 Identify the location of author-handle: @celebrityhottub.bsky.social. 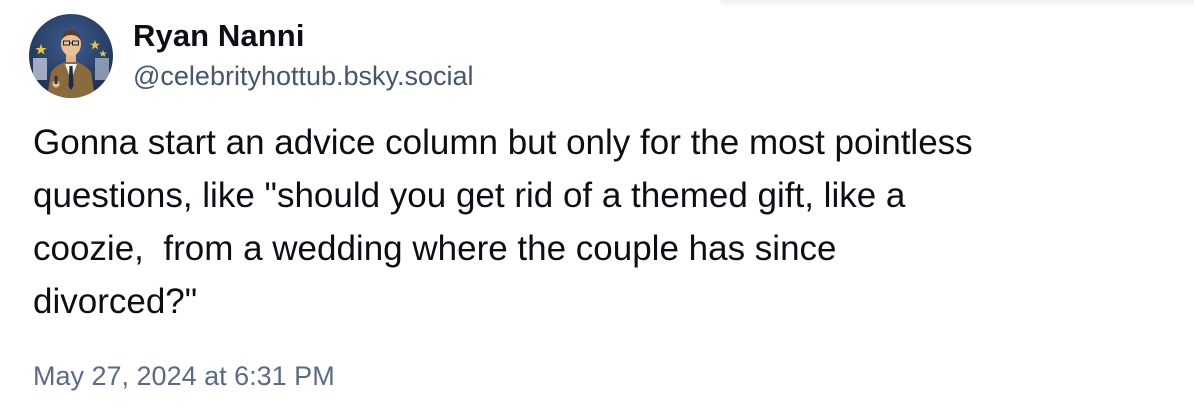
(303, 76).